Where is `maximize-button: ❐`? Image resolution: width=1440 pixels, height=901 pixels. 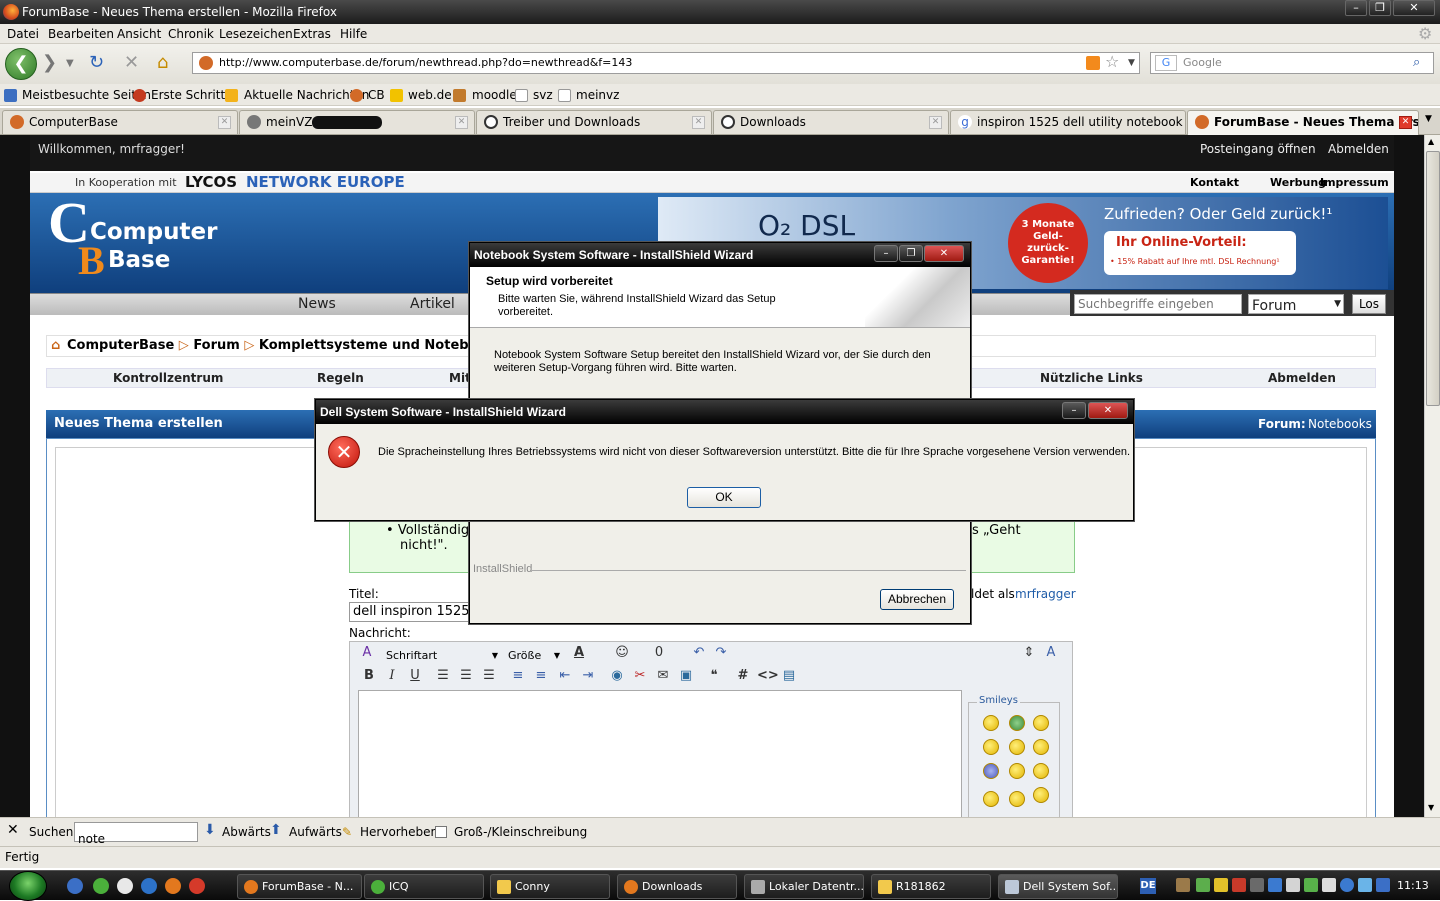 maximize-button: ❐ is located at coordinates (1380, 8).